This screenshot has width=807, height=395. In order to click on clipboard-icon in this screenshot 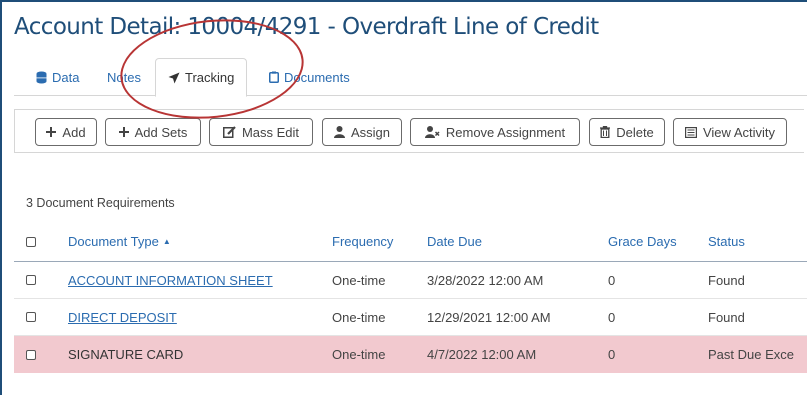, I will do `click(274, 77)`.